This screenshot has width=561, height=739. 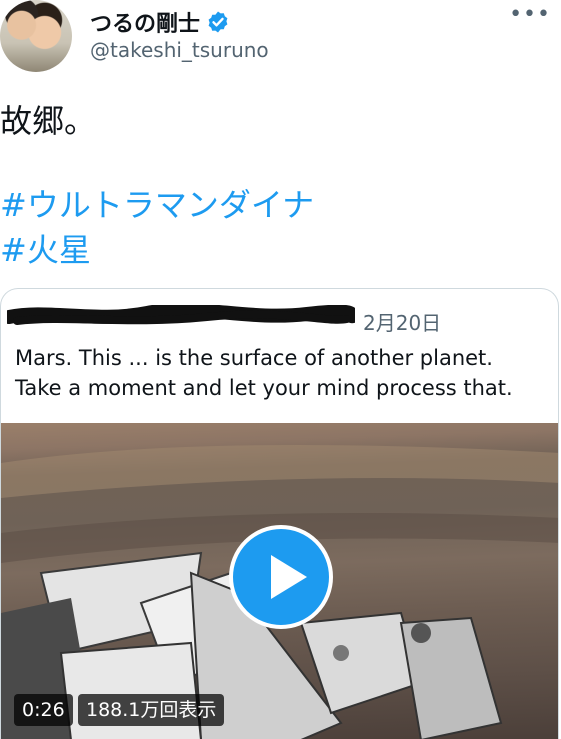 What do you see at coordinates (530, 14) in the screenshot?
I see `more-options-icon: •••` at bounding box center [530, 14].